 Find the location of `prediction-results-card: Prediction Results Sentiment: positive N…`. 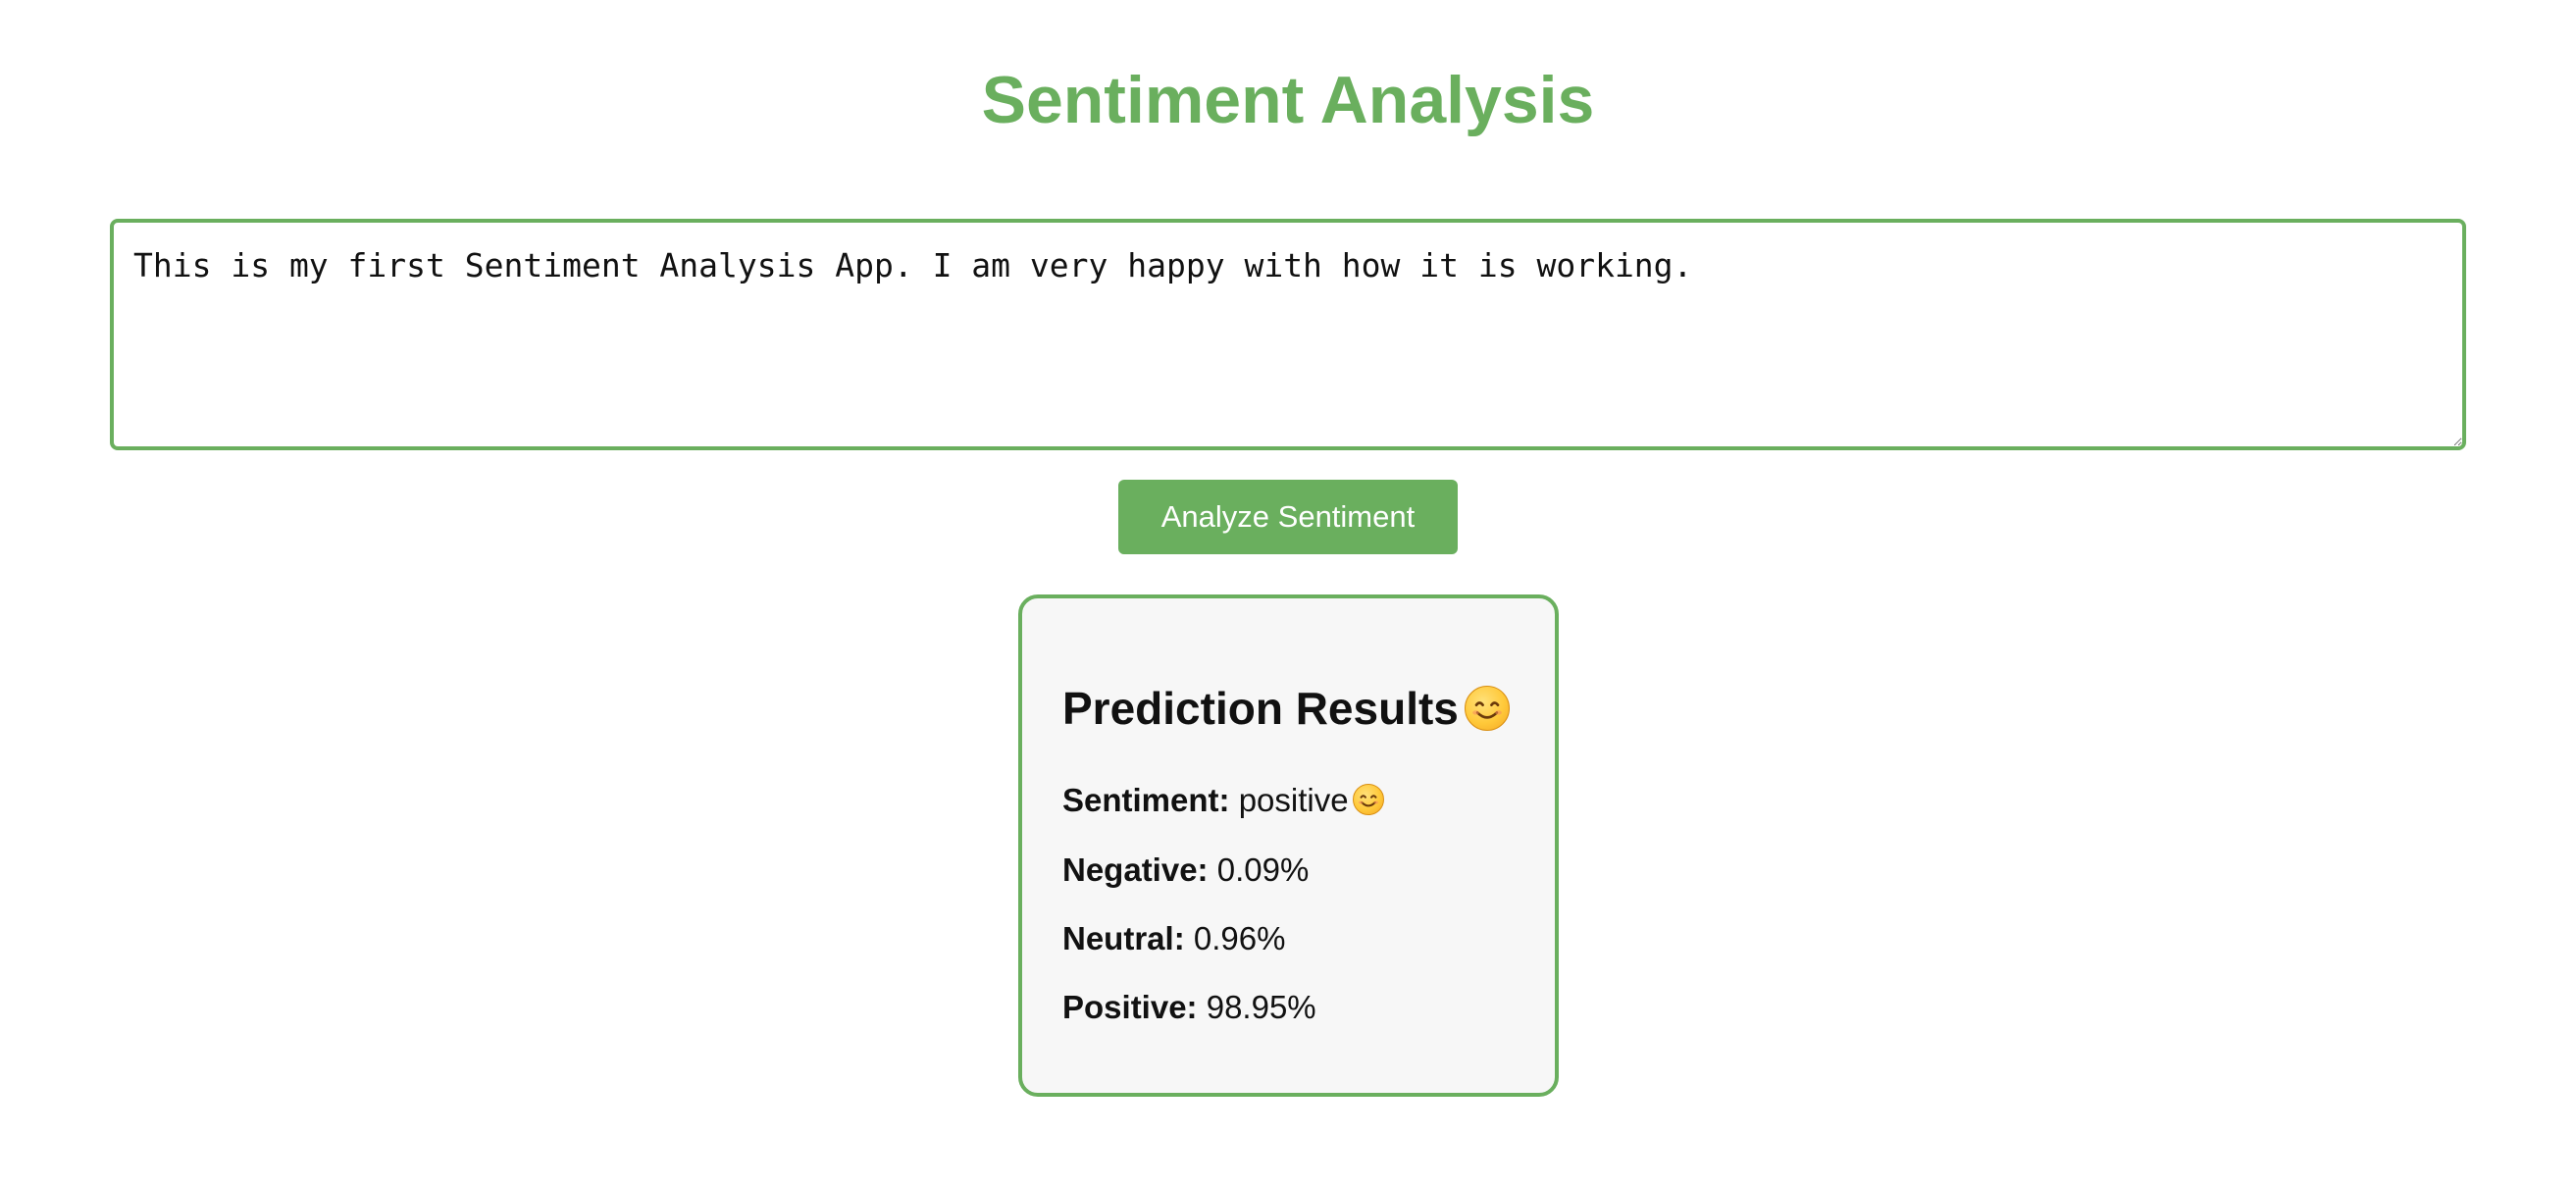

prediction-results-card: Prediction Results Sentiment: positive N… is located at coordinates (1288, 845).